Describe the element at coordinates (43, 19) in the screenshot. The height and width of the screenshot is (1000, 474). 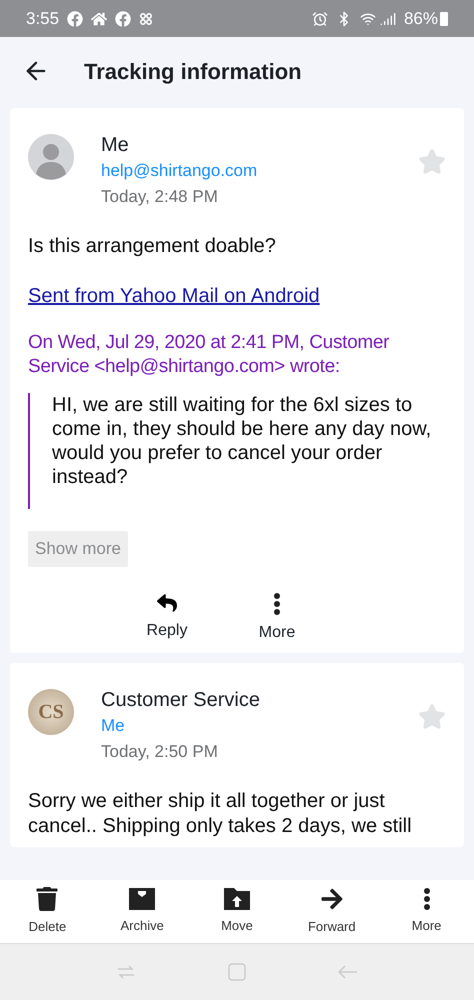
I see `clock: 3:55` at that location.